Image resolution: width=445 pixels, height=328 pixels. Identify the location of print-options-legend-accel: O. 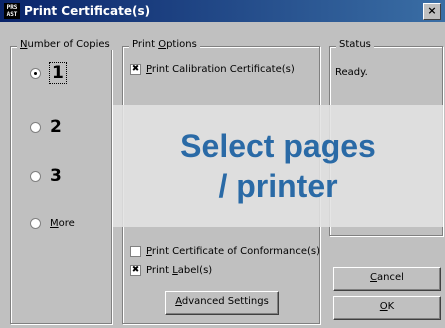
(162, 44).